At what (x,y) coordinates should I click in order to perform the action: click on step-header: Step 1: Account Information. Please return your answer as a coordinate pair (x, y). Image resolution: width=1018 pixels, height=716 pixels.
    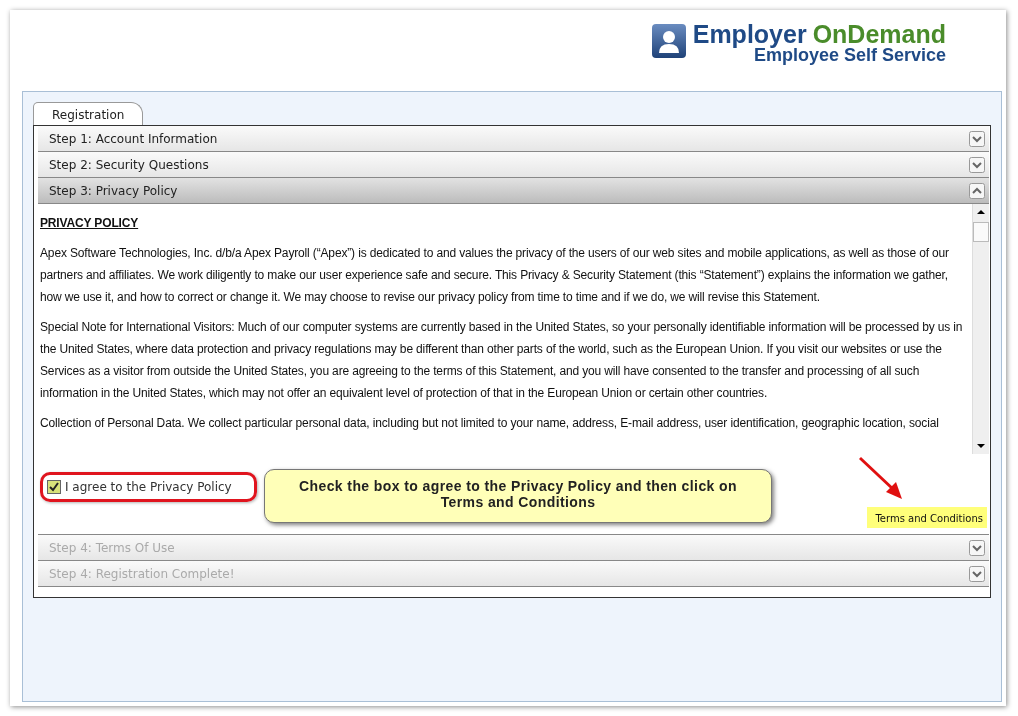
    Looking at the image, I should click on (513, 139).